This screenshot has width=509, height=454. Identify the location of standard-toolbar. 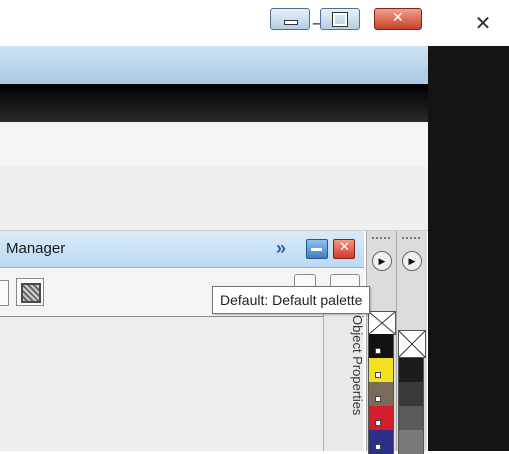
(214, 144).